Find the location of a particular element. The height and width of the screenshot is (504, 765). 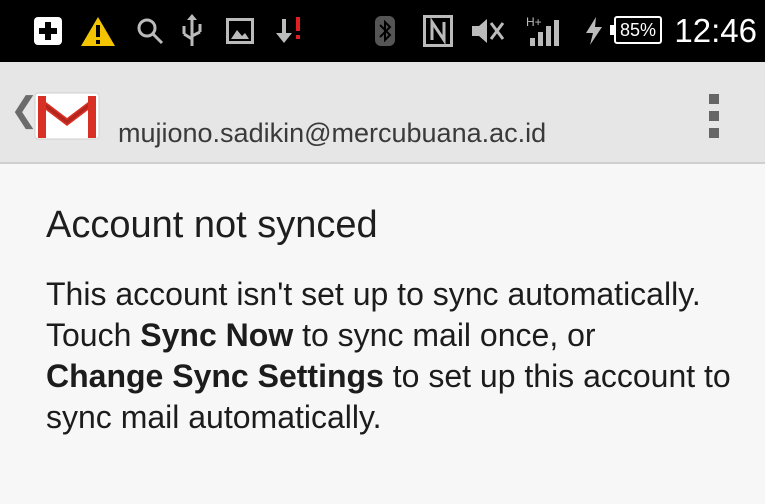

network-type-label: H+ is located at coordinates (534, 22).